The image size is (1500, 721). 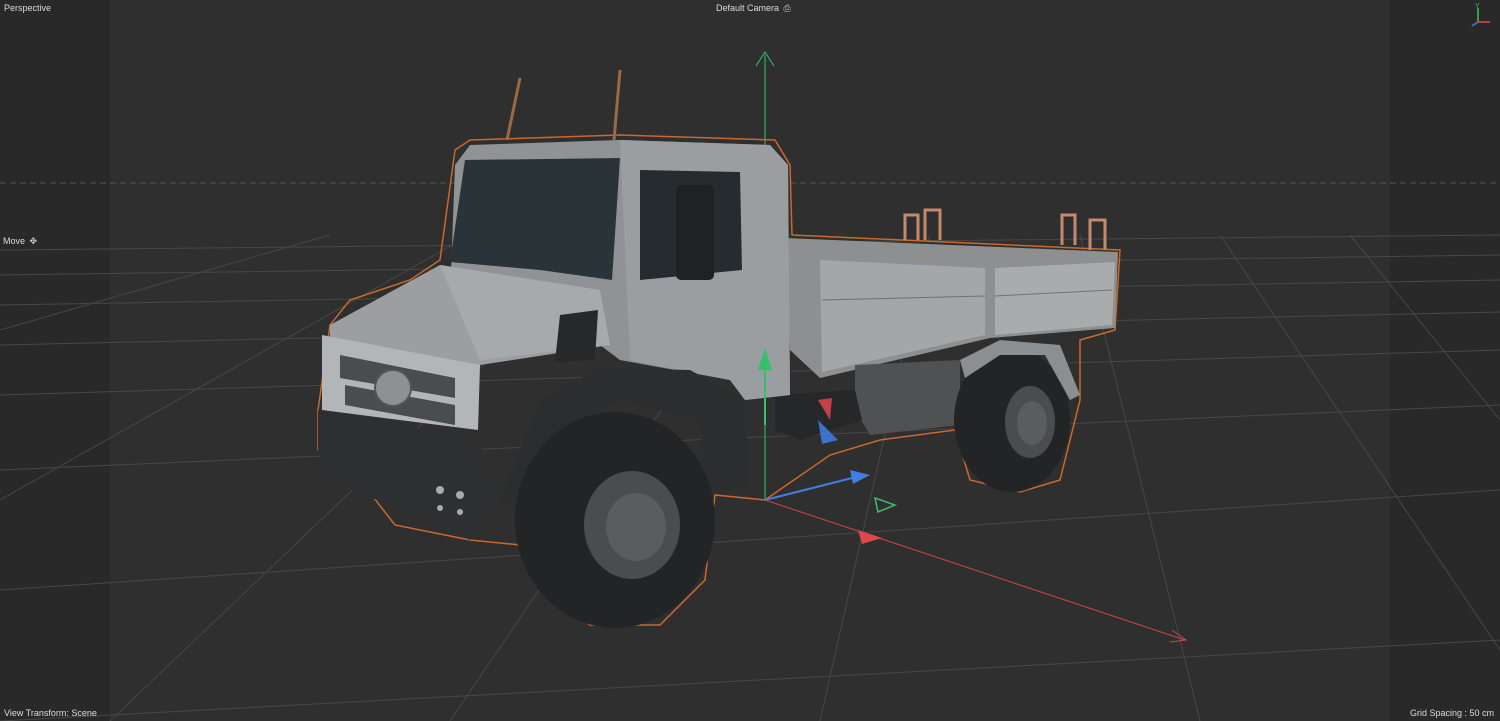 I want to click on orientation-y-label: Y, so click(x=1477, y=6).